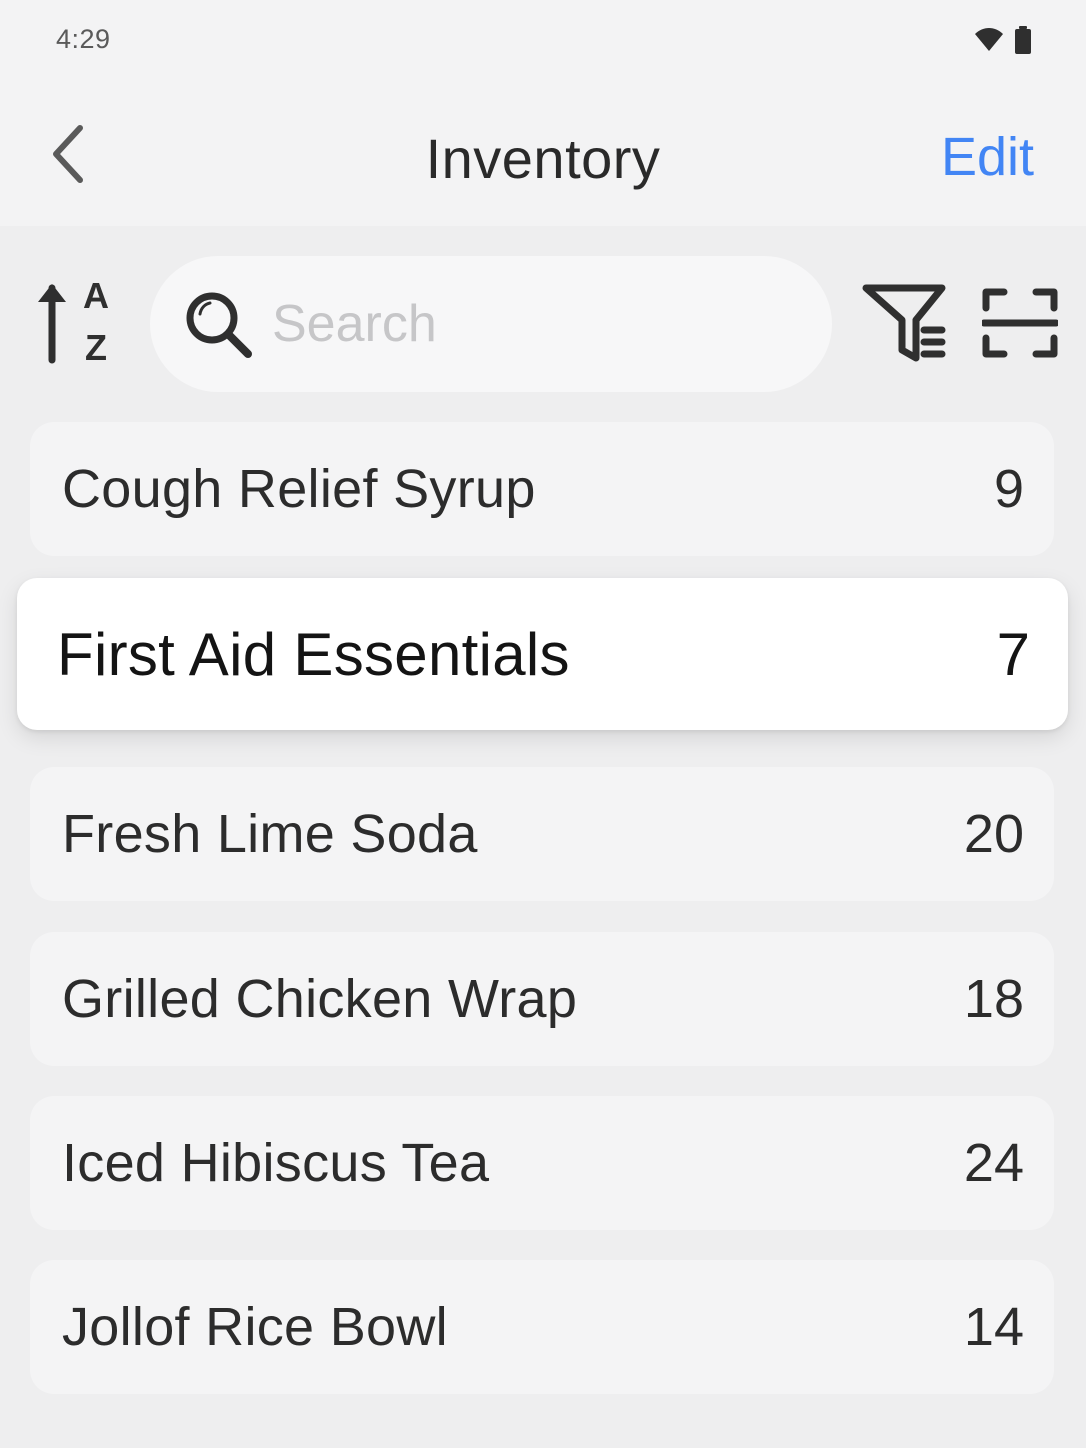 Image resolution: width=1086 pixels, height=1448 pixels. I want to click on list-item: Iced Hibiscus Tea 24, so click(542, 1163).